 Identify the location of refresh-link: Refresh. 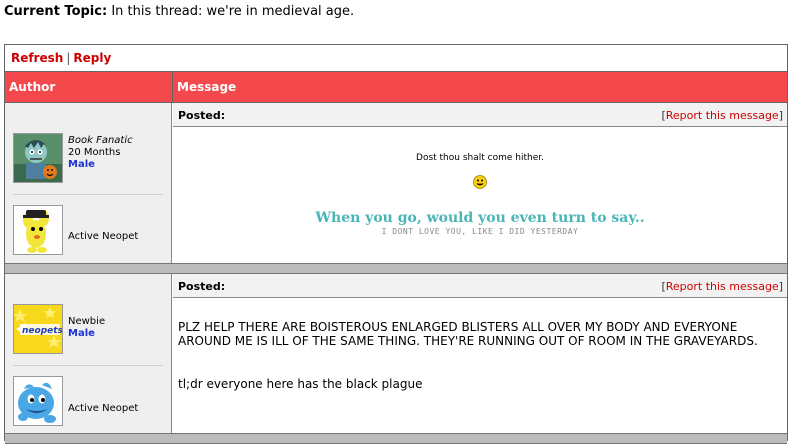
(37, 58).